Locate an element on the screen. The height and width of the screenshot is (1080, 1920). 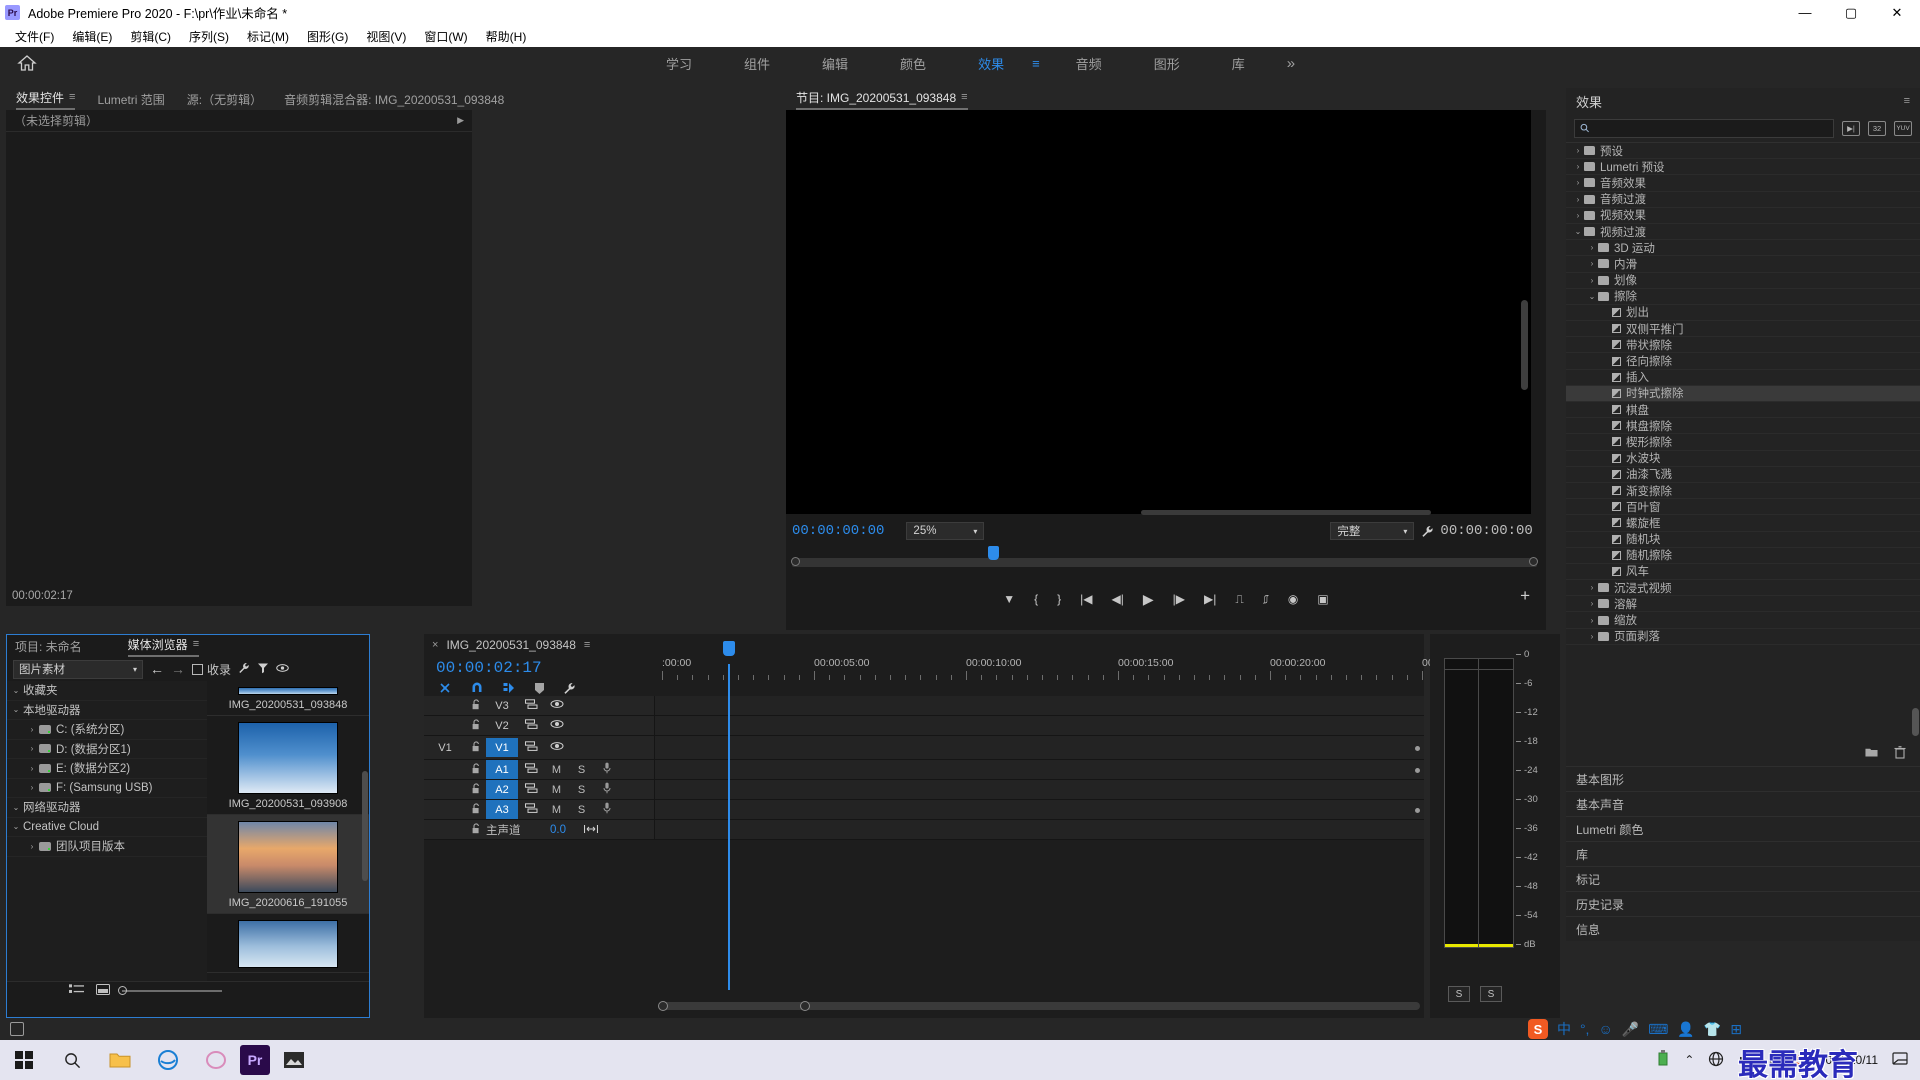
playhead-handle is located at coordinates (729, 648).